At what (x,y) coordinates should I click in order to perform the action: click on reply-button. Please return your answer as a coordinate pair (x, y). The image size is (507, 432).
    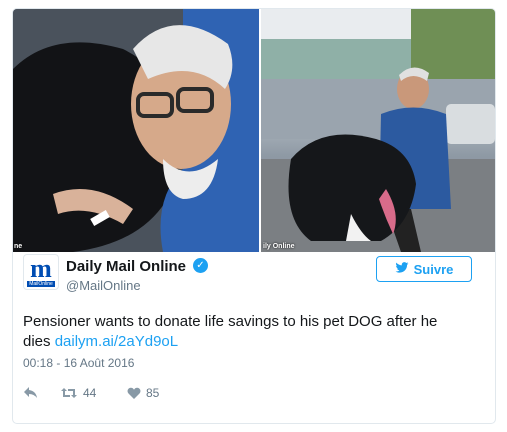
    Looking at the image, I should click on (31, 393).